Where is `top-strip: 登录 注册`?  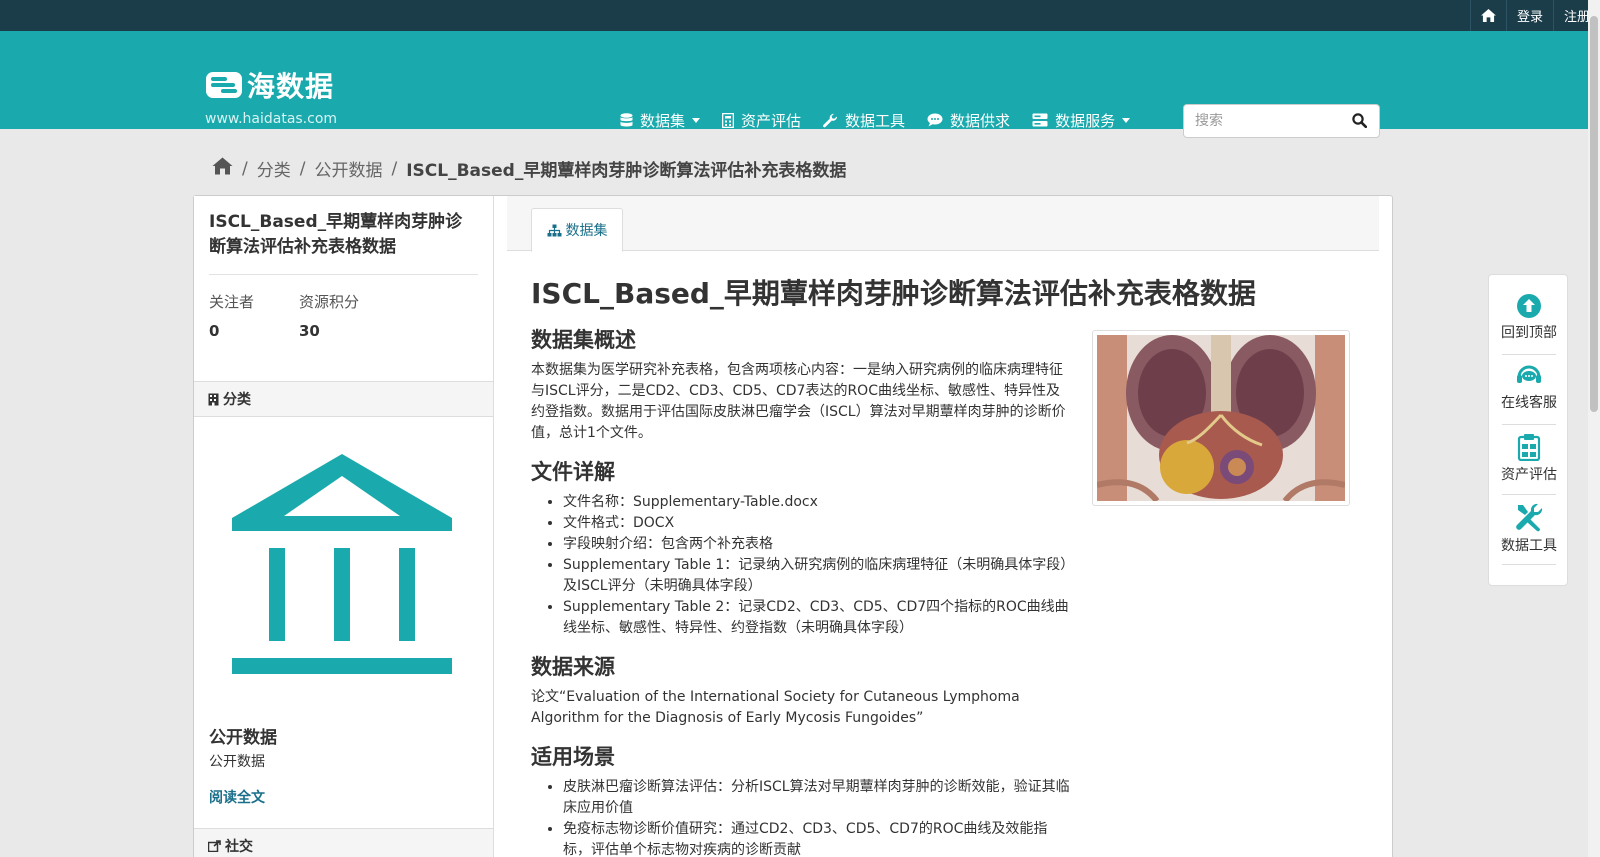
top-strip: 登录 注册 is located at coordinates (800, 15).